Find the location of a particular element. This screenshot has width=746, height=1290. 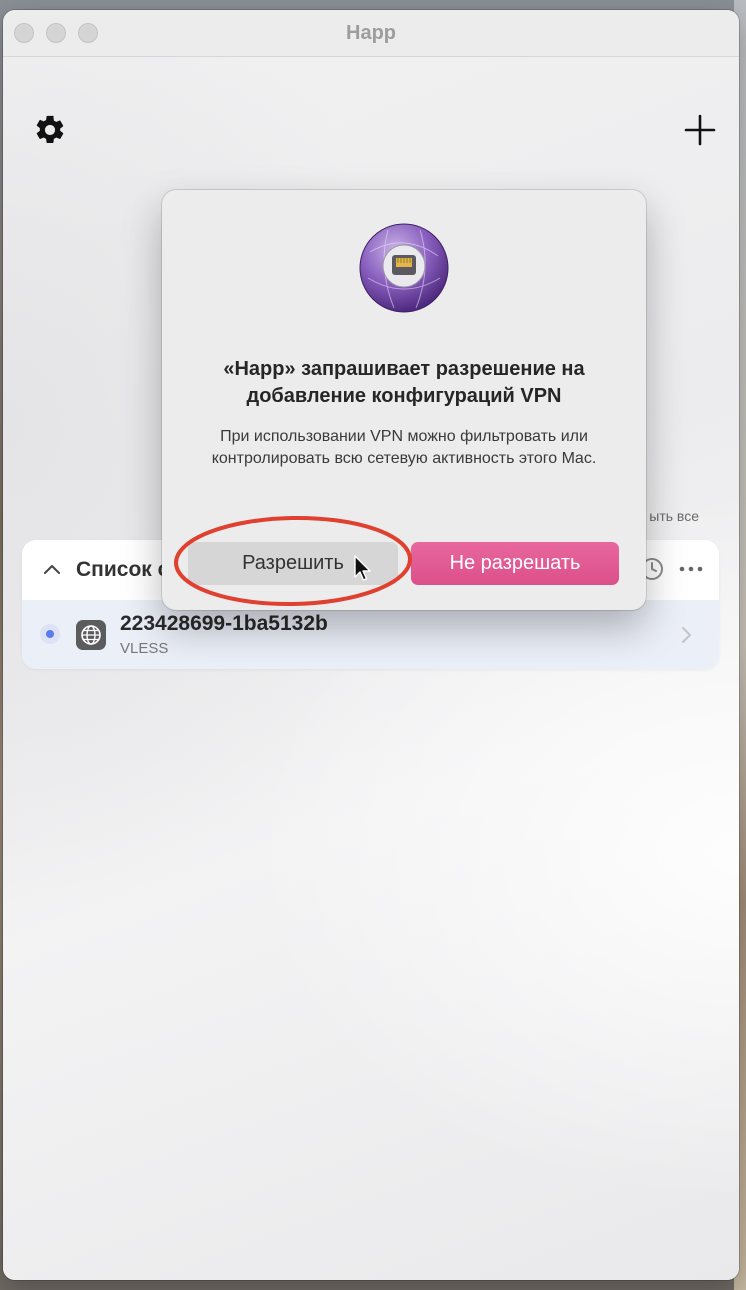

window-title: Happ is located at coordinates (371, 33).